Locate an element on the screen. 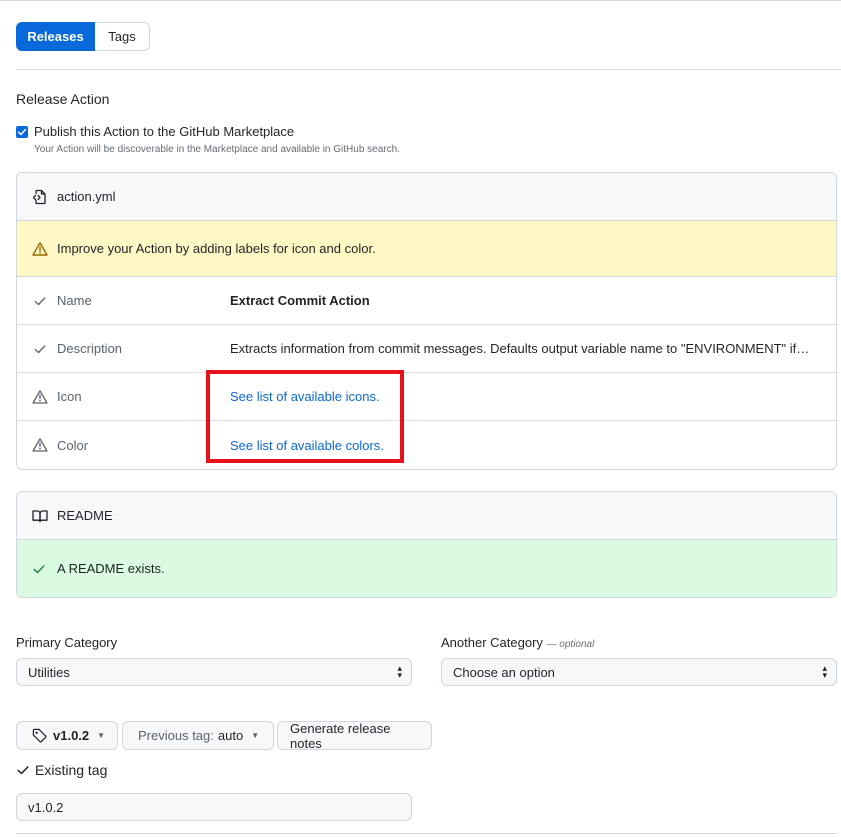 The height and width of the screenshot is (837, 841). metadata-row-icon: Icon See list of available icons. is located at coordinates (426, 397).